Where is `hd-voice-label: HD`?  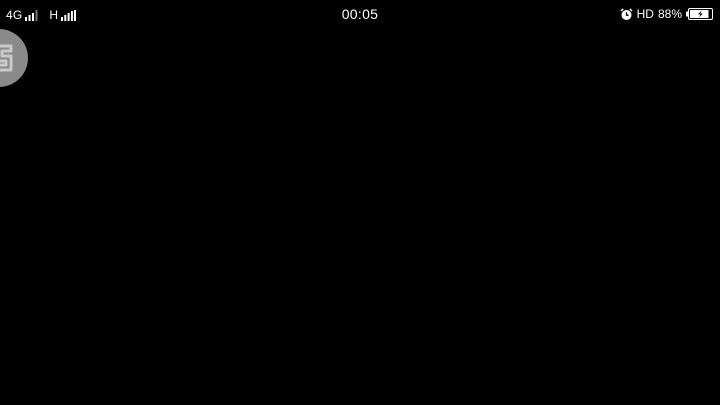 hd-voice-label: HD is located at coordinates (645, 14).